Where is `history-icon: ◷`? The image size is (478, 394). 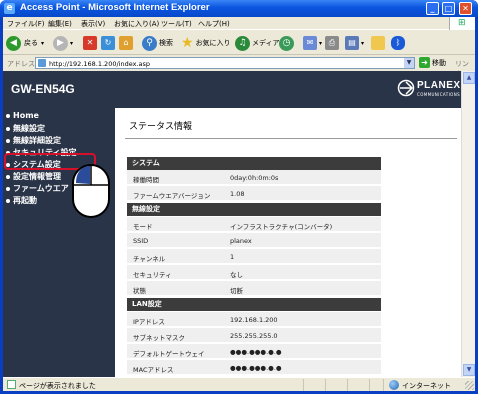
history-icon: ◷ is located at coordinates (286, 43).